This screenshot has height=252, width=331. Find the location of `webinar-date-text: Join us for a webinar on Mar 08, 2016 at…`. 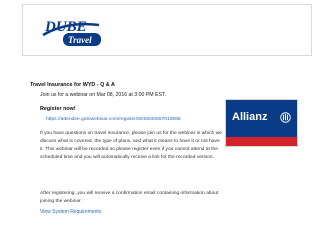

webinar-date-text: Join us for a webinar on Mar 08, 2016 at… is located at coordinates (103, 95).